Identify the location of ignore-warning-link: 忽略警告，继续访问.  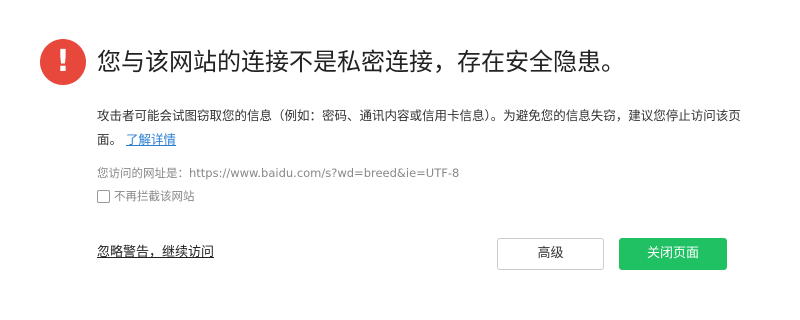
(155, 253).